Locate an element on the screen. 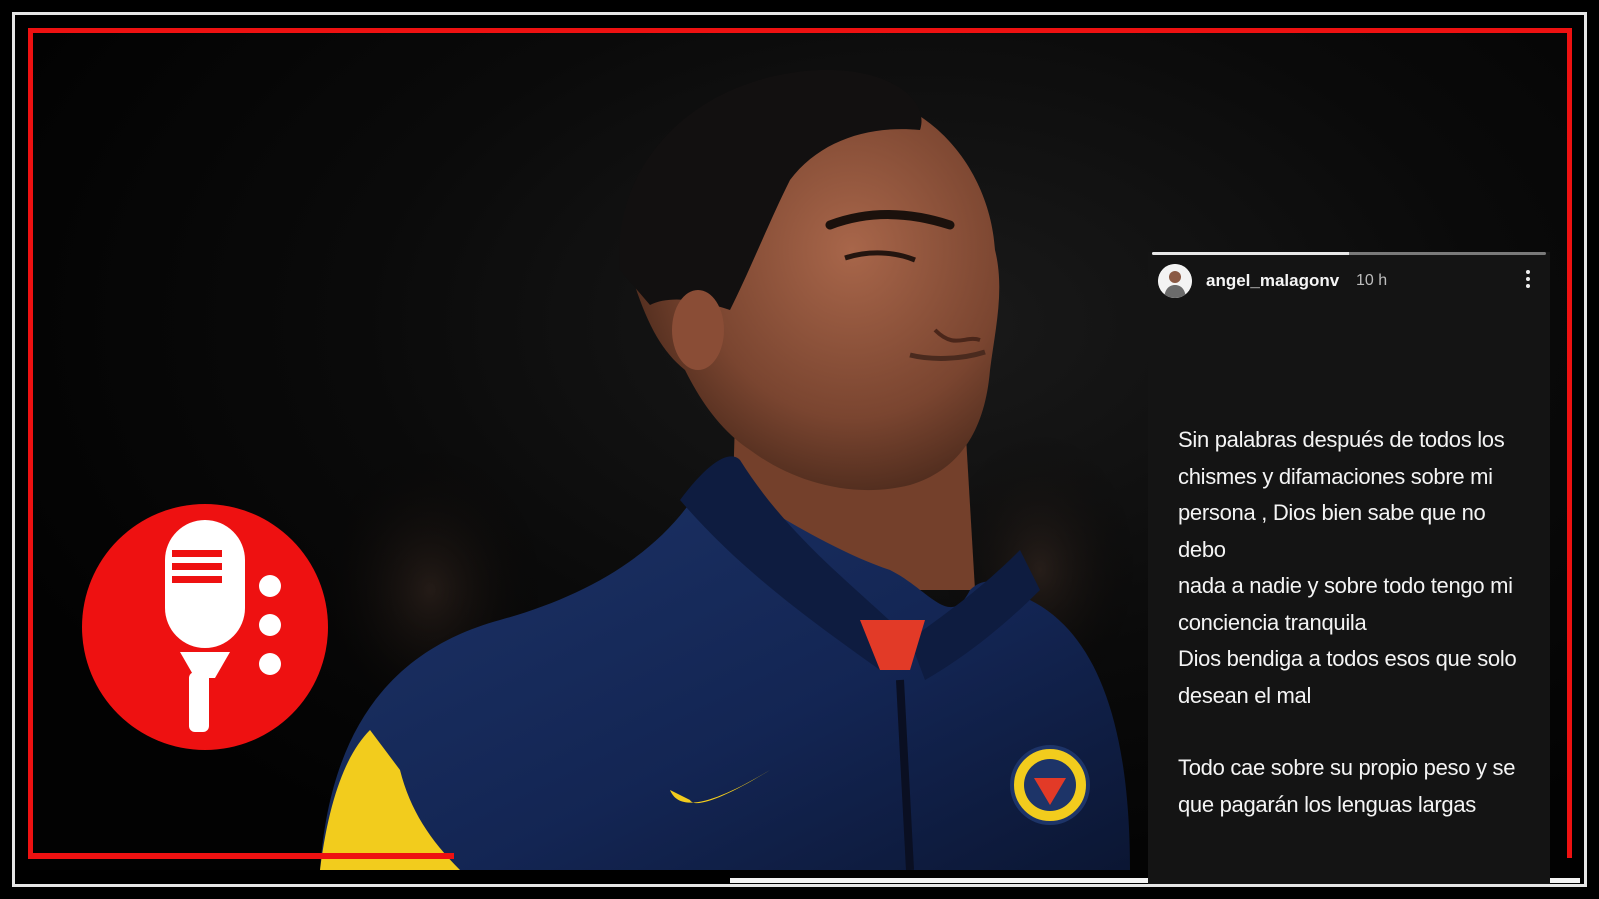 This screenshot has width=1599, height=899. story-line: Sin palabras después de todos los is located at coordinates (1341, 439).